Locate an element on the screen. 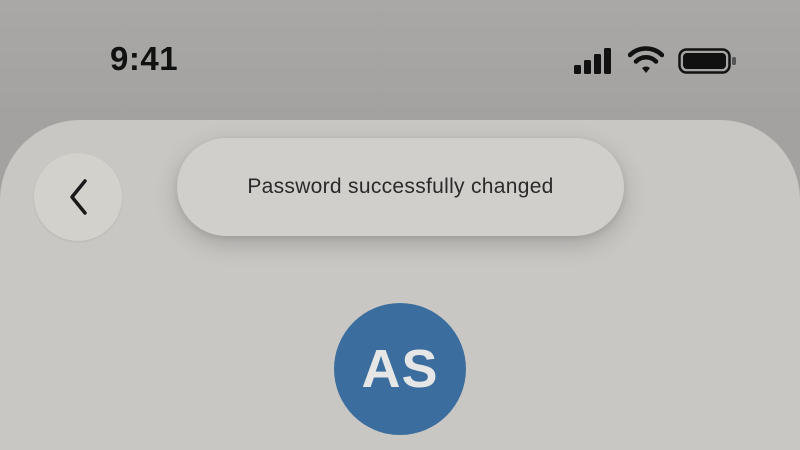  avatar: AS is located at coordinates (400, 369).